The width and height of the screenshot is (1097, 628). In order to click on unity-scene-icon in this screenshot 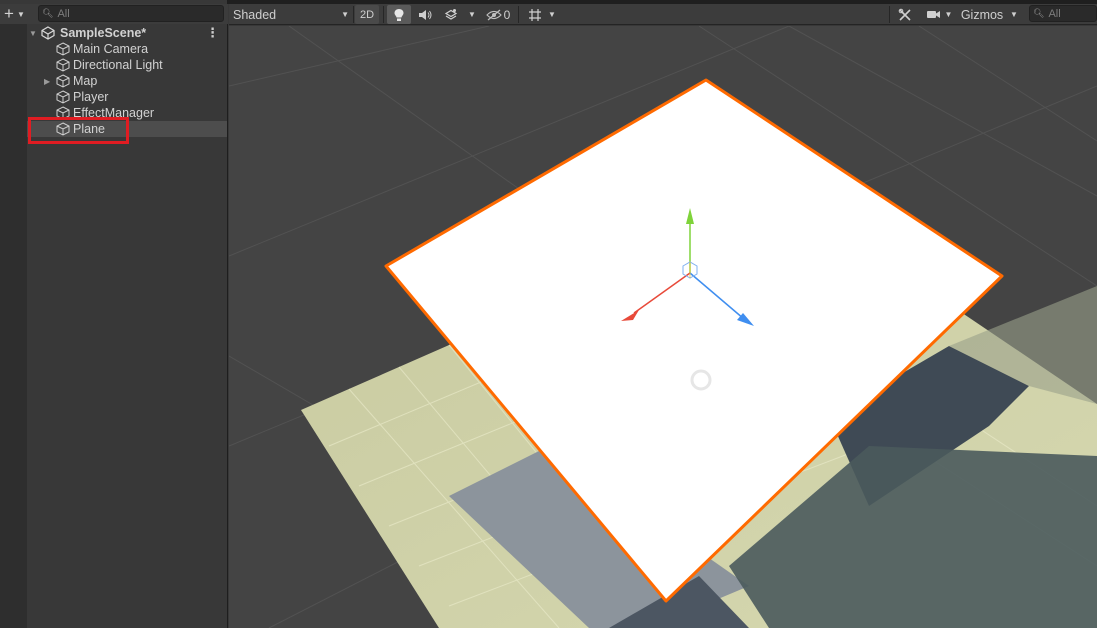, I will do `click(48, 33)`.